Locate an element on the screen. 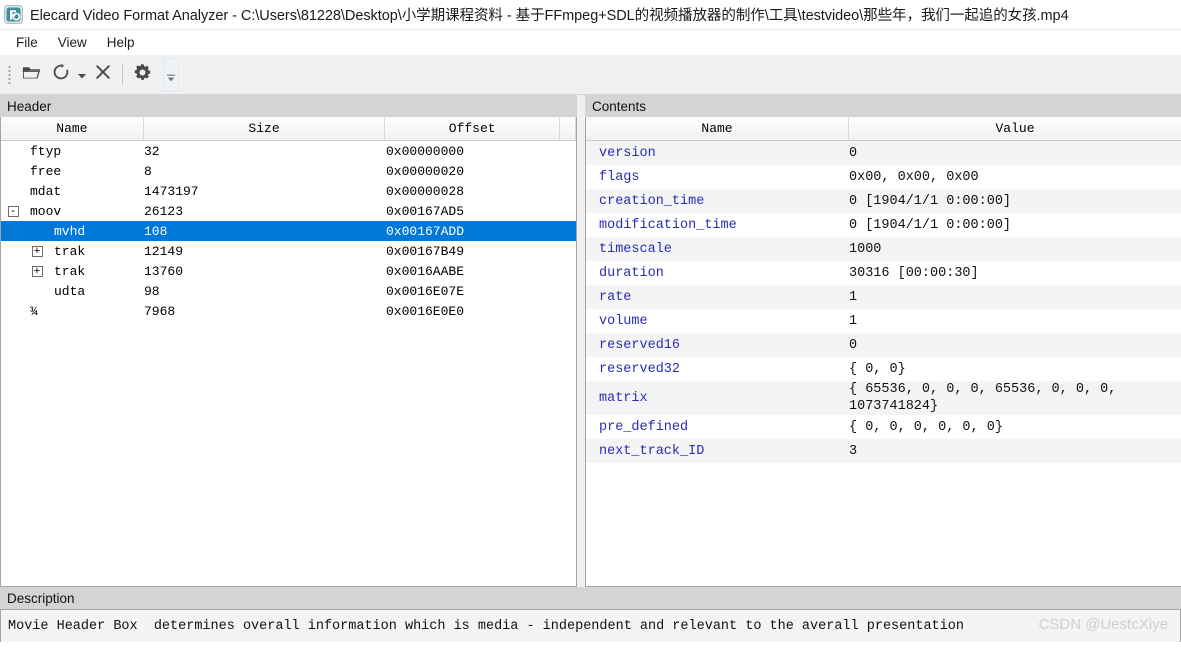  description-caption: Description is located at coordinates (590, 598).